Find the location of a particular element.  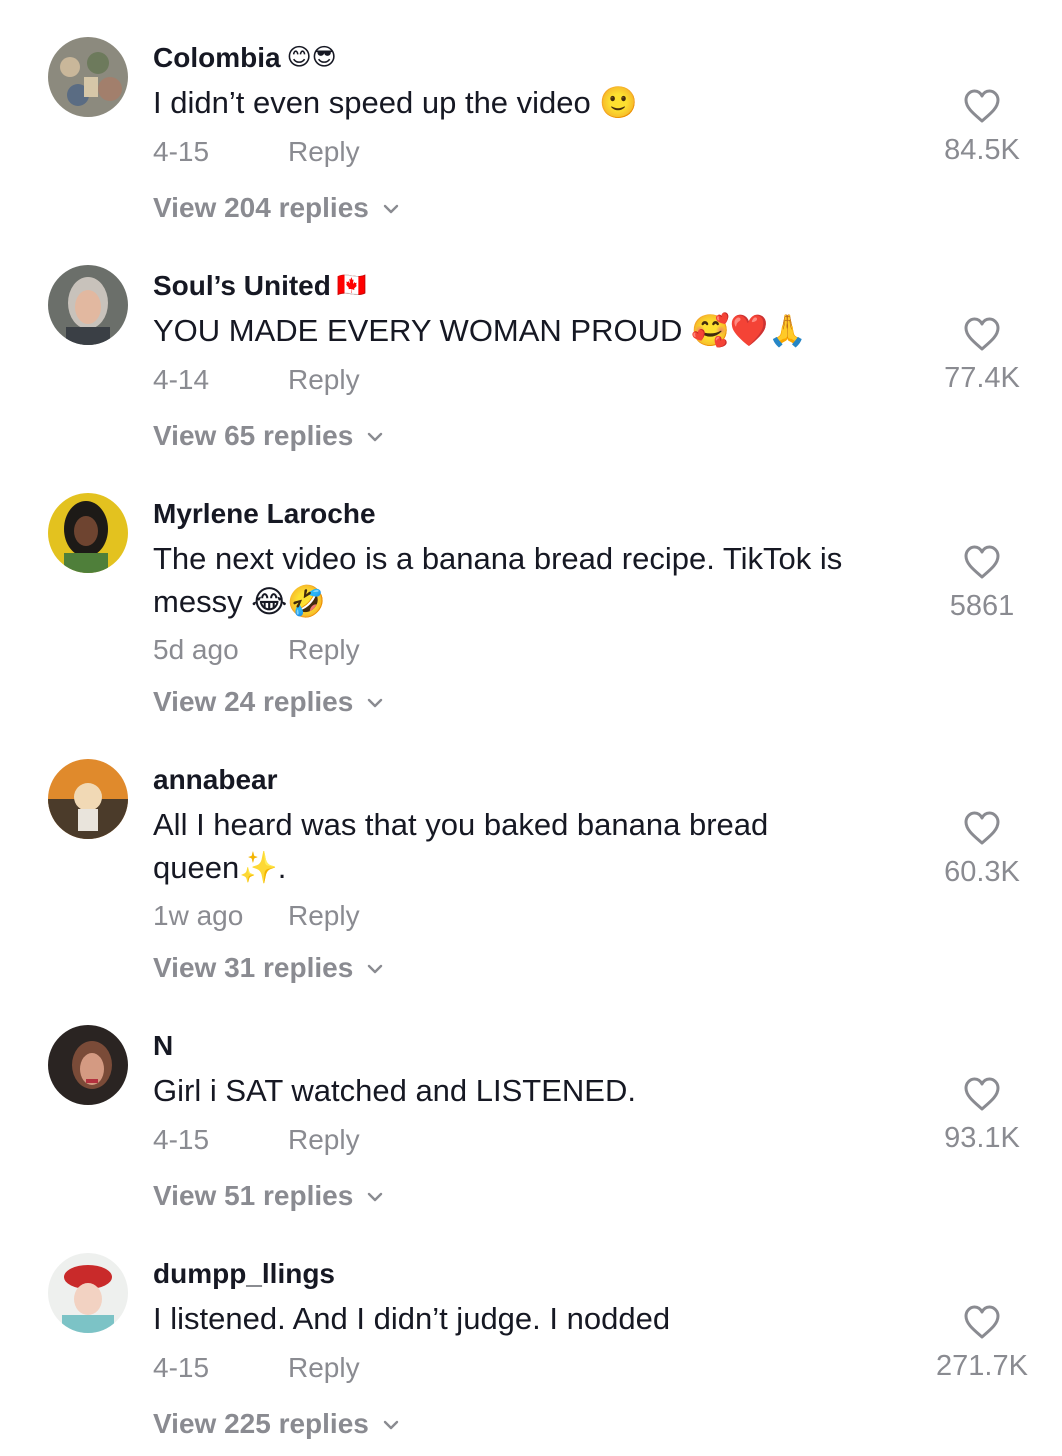

view-replies-button: View 24 replies is located at coordinates (268, 702).